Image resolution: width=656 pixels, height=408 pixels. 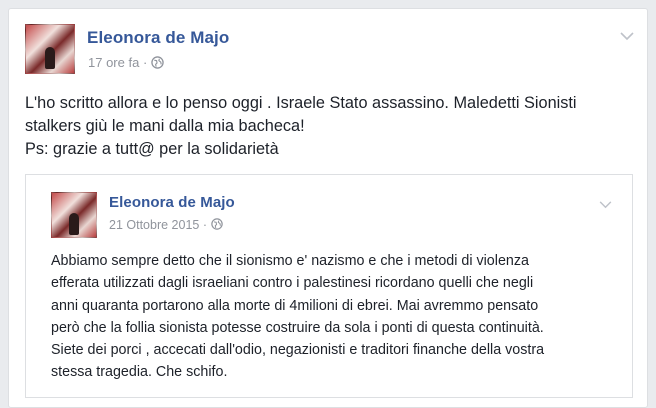 I want to click on shared-author-name: Eleonora de Majo, so click(x=172, y=202).